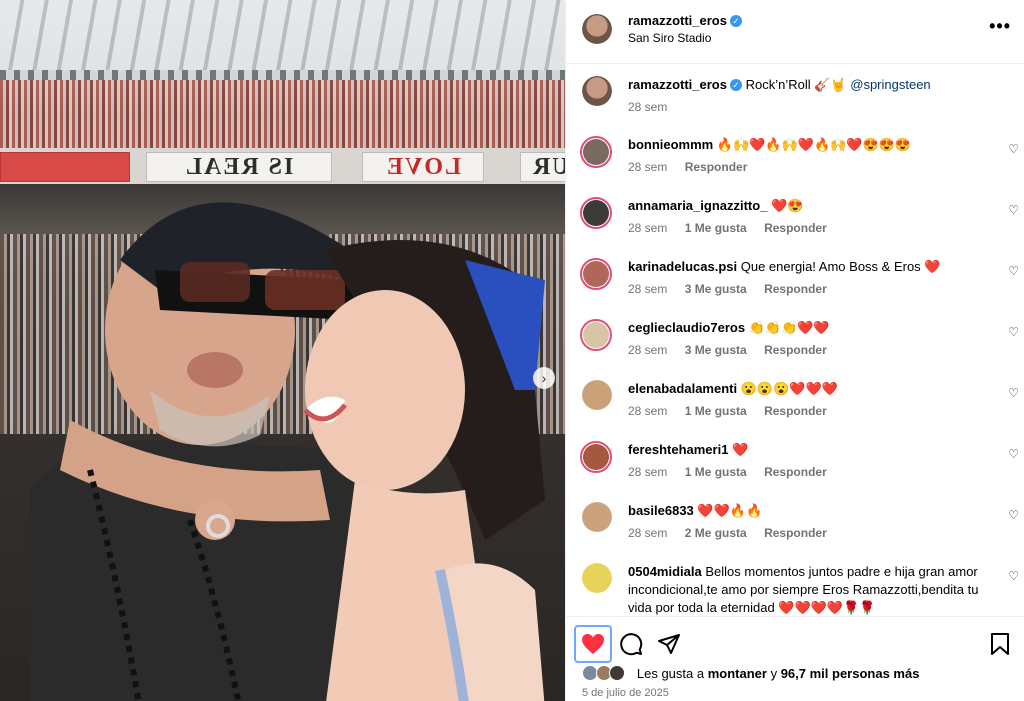 Image resolution: width=1024 pixels, height=701 pixels. What do you see at coordinates (774, 673) in the screenshot?
I see `likes-conj: y` at bounding box center [774, 673].